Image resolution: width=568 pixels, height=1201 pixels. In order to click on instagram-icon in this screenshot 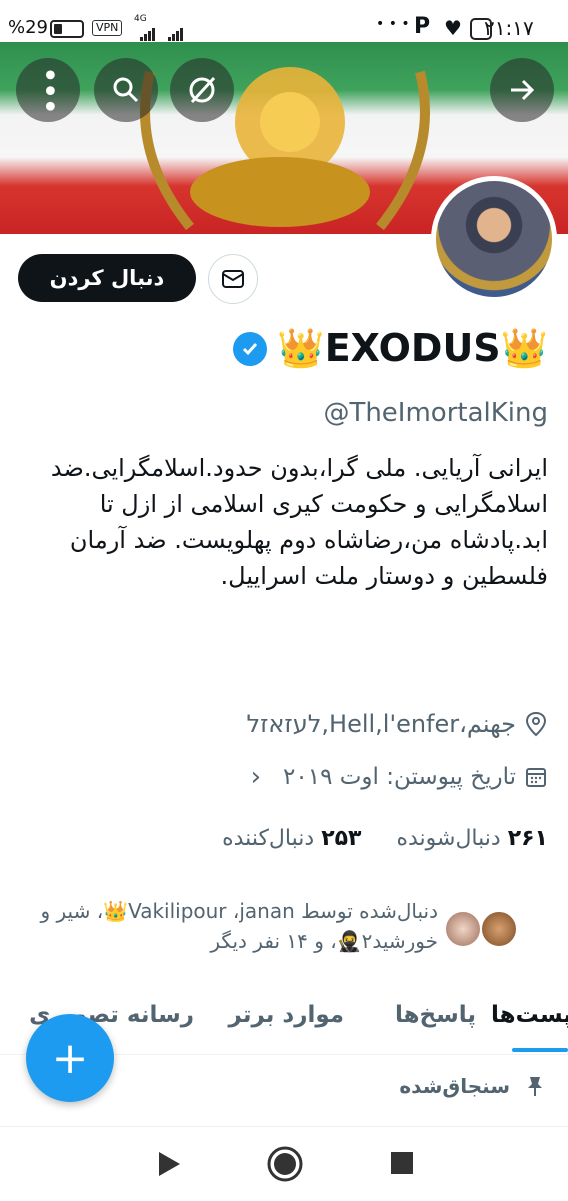, I will do `click(481, 29)`.